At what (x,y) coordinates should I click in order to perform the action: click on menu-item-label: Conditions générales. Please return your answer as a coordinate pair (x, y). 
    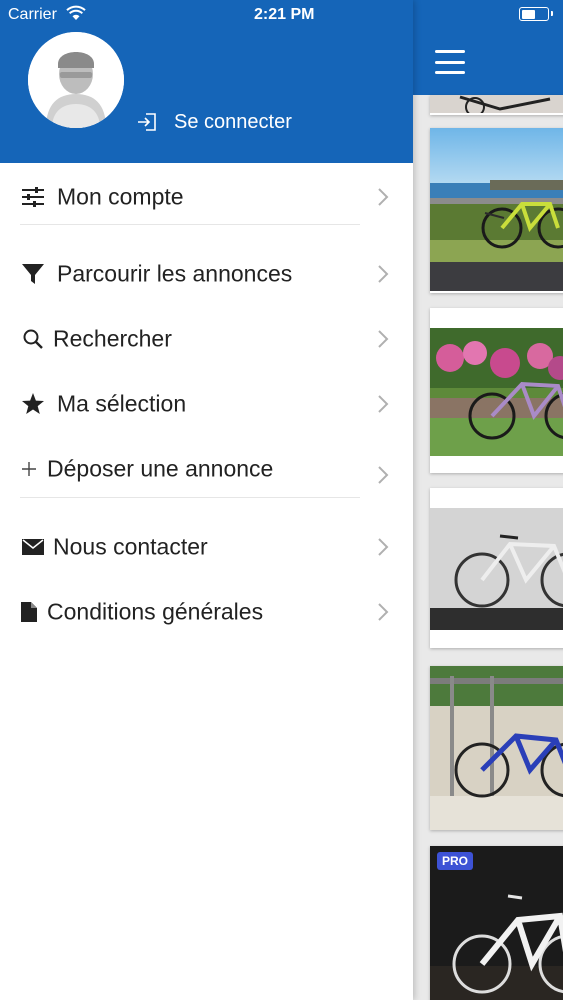
    Looking at the image, I should click on (155, 611).